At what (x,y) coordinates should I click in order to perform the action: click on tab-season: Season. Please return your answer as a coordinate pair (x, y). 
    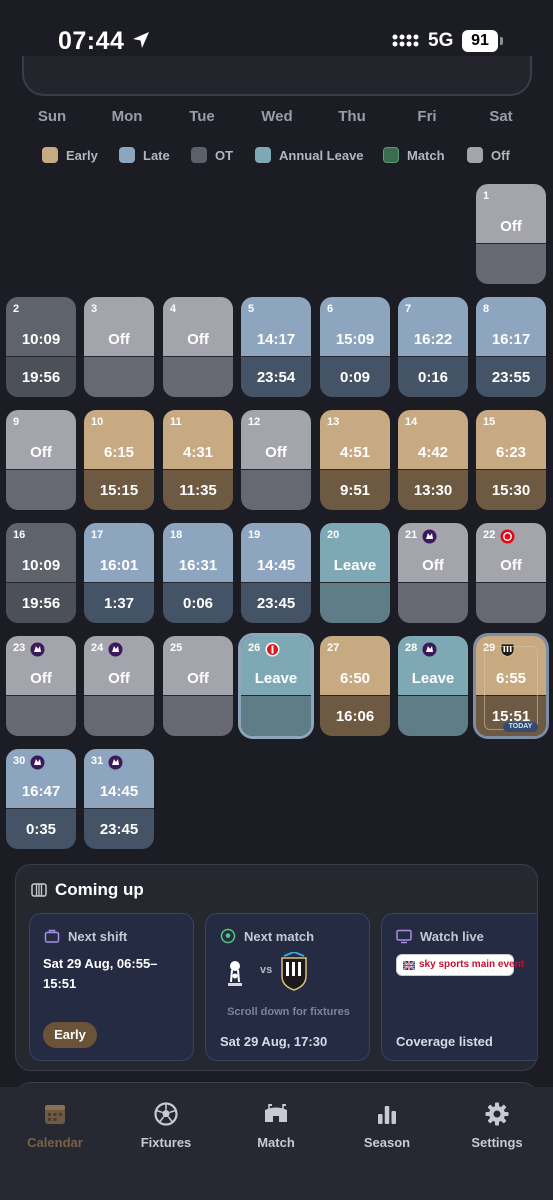
    Looking at the image, I should click on (387, 1131).